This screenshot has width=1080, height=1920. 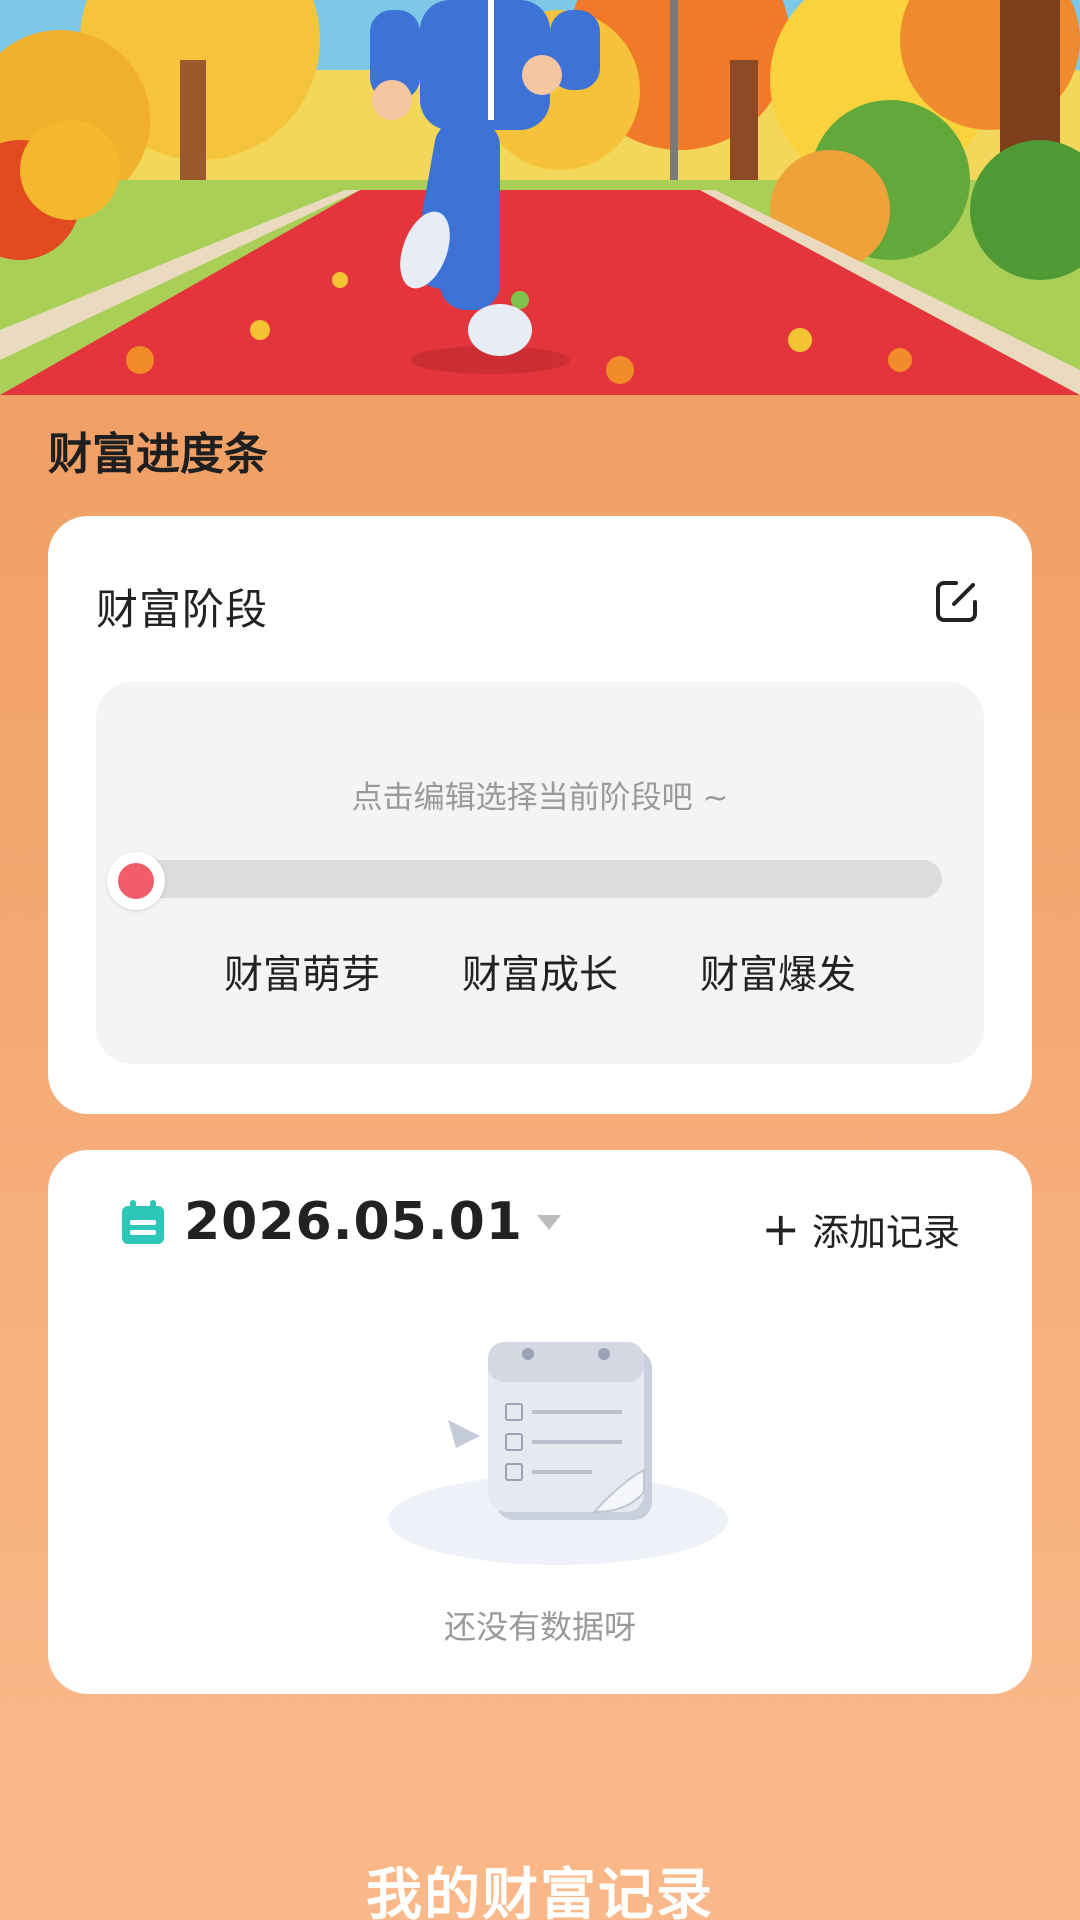 I want to click on chevron-down-icon, so click(x=548, y=1222).